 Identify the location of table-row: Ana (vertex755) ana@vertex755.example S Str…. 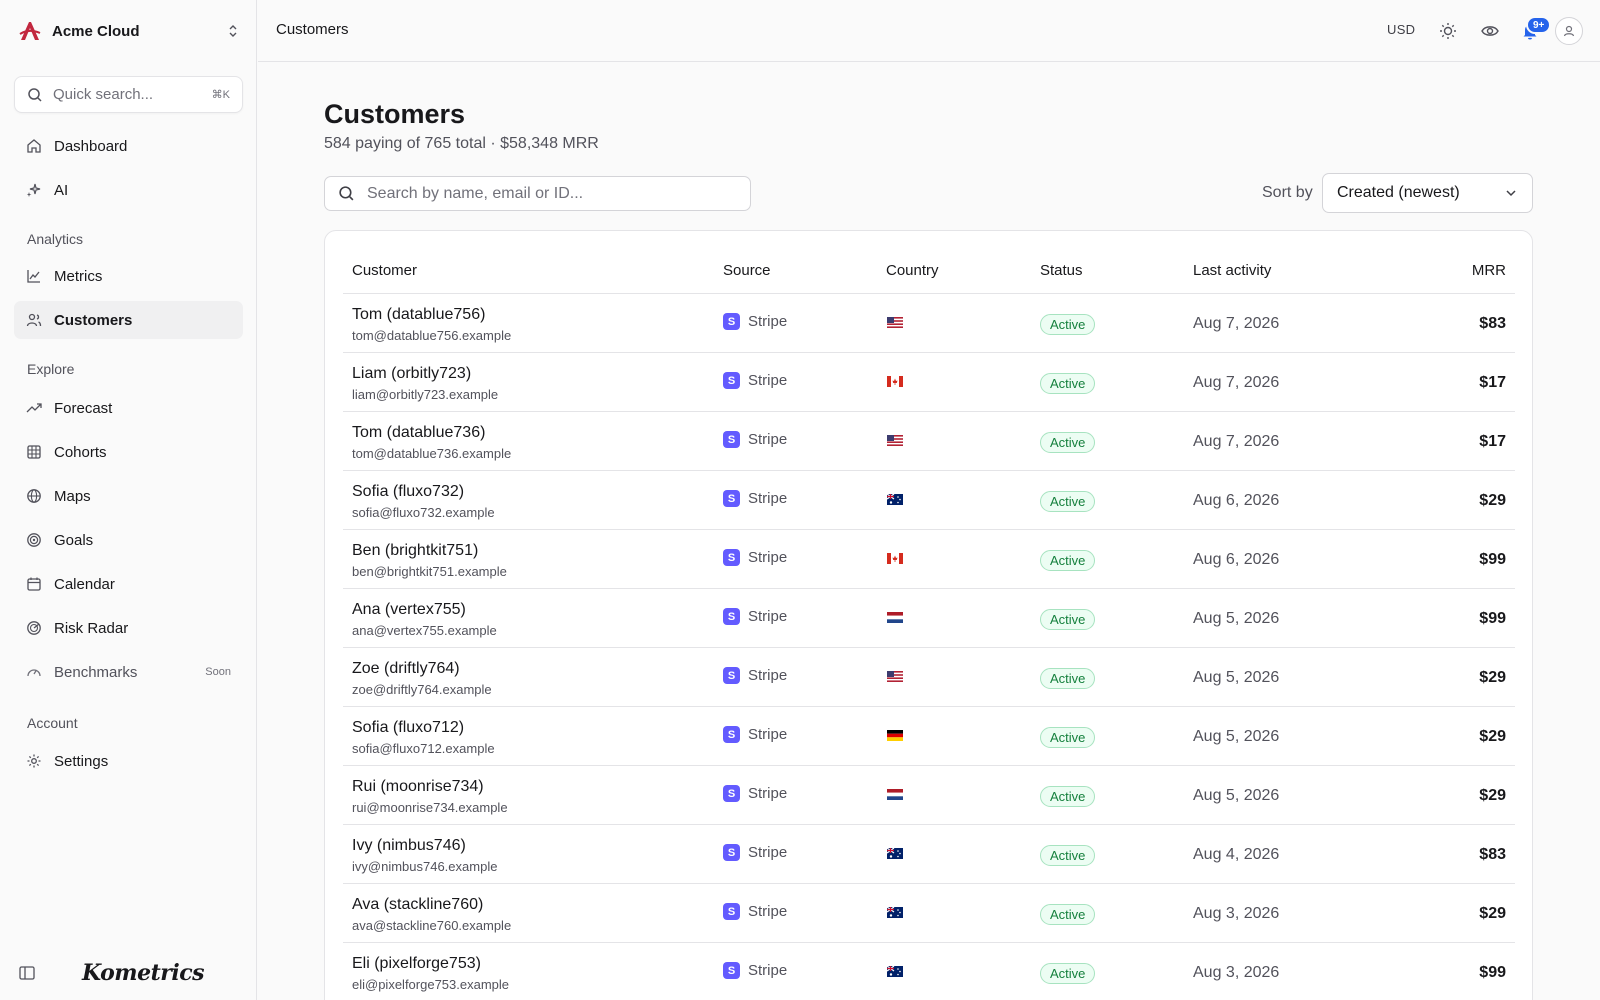
(929, 618).